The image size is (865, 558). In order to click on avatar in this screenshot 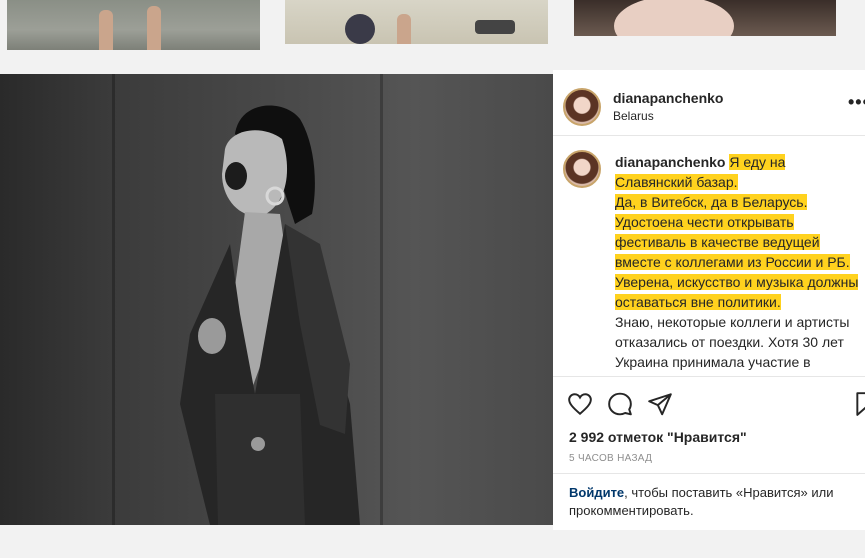, I will do `click(582, 107)`.